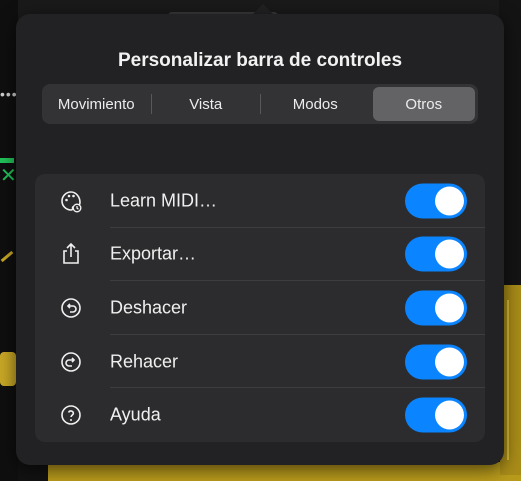 The width and height of the screenshot is (521, 481). I want to click on list-item-ayuda: Ayuda, so click(260, 415).